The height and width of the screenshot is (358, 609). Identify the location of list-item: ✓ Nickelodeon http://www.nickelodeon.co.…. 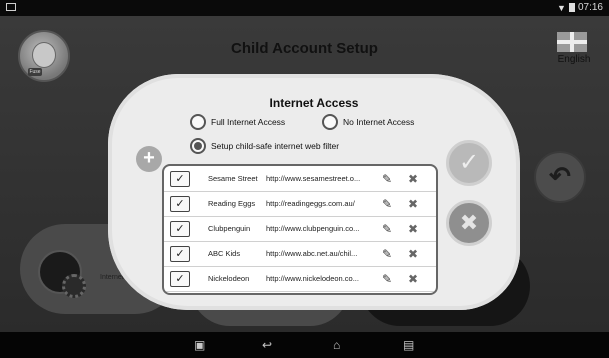
(300, 279).